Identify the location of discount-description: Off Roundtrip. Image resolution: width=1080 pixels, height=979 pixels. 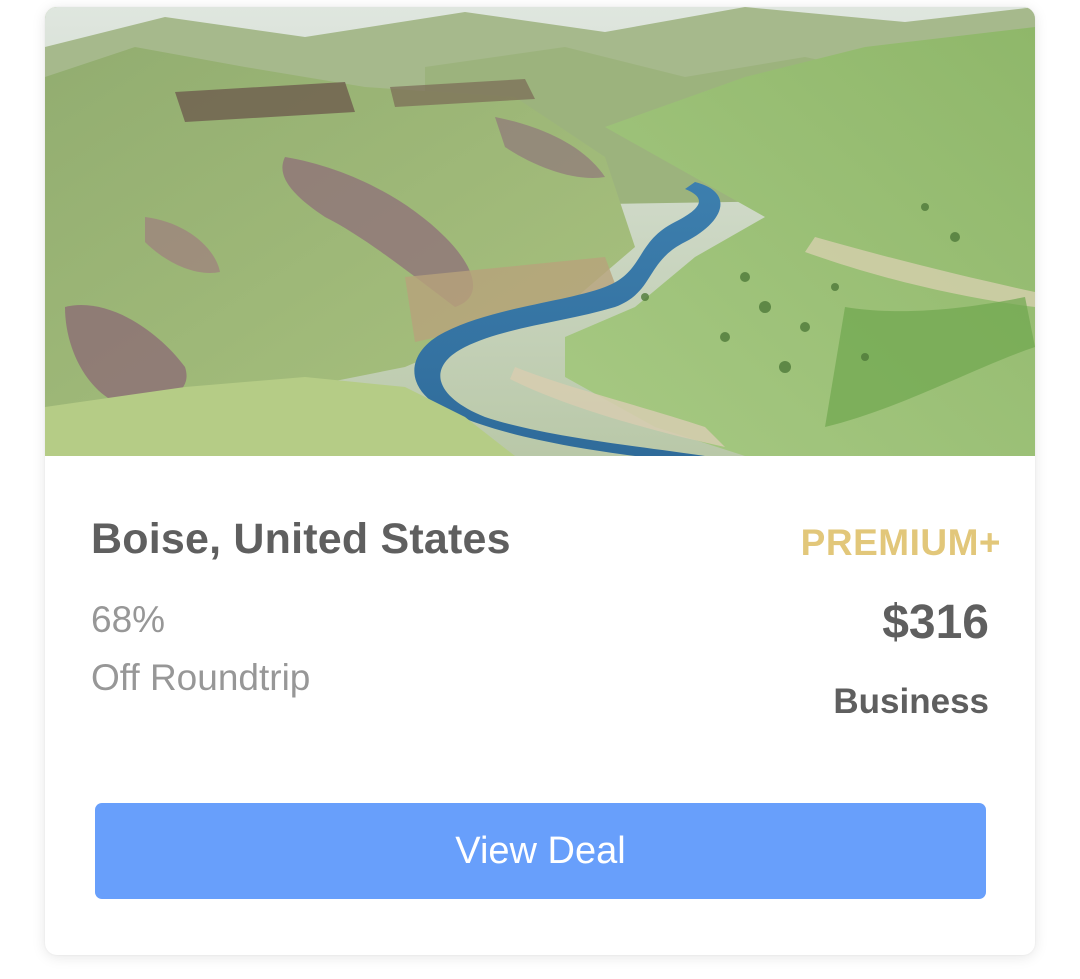
(201, 677).